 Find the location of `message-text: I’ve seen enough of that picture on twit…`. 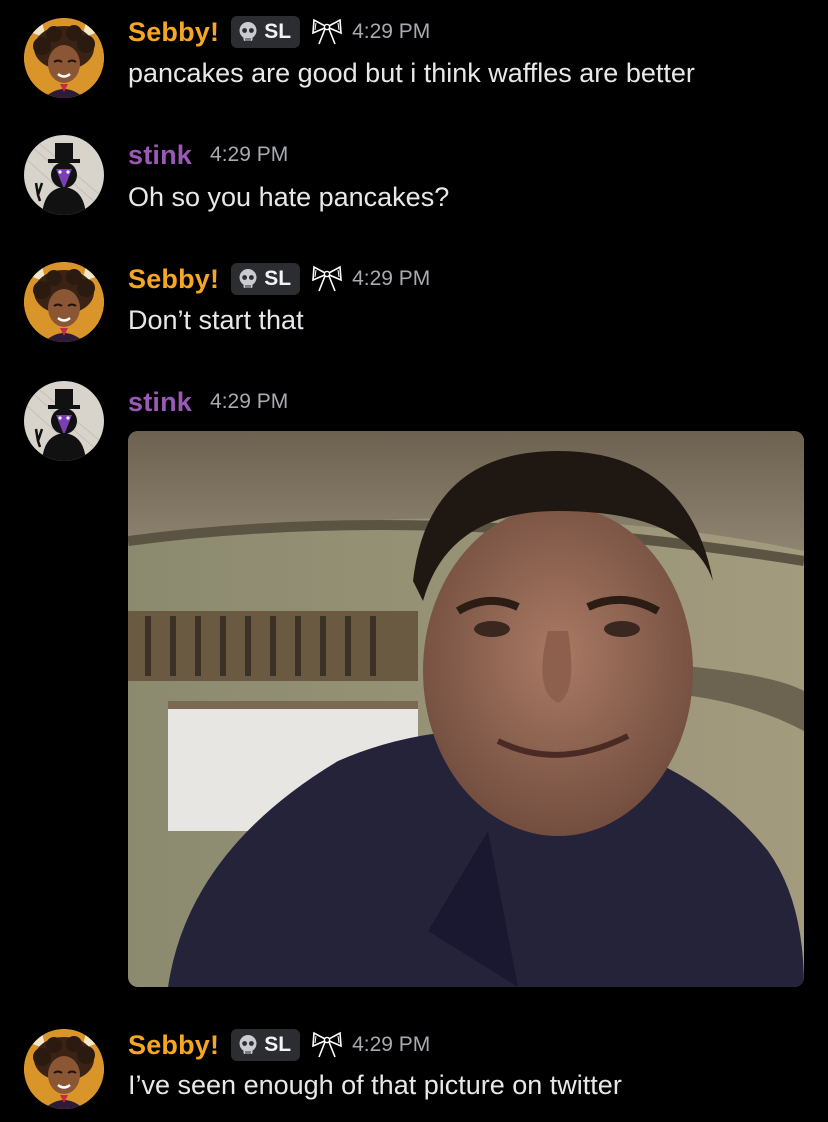

message-text: I’ve seen enough of that picture on twit… is located at coordinates (375, 1085).